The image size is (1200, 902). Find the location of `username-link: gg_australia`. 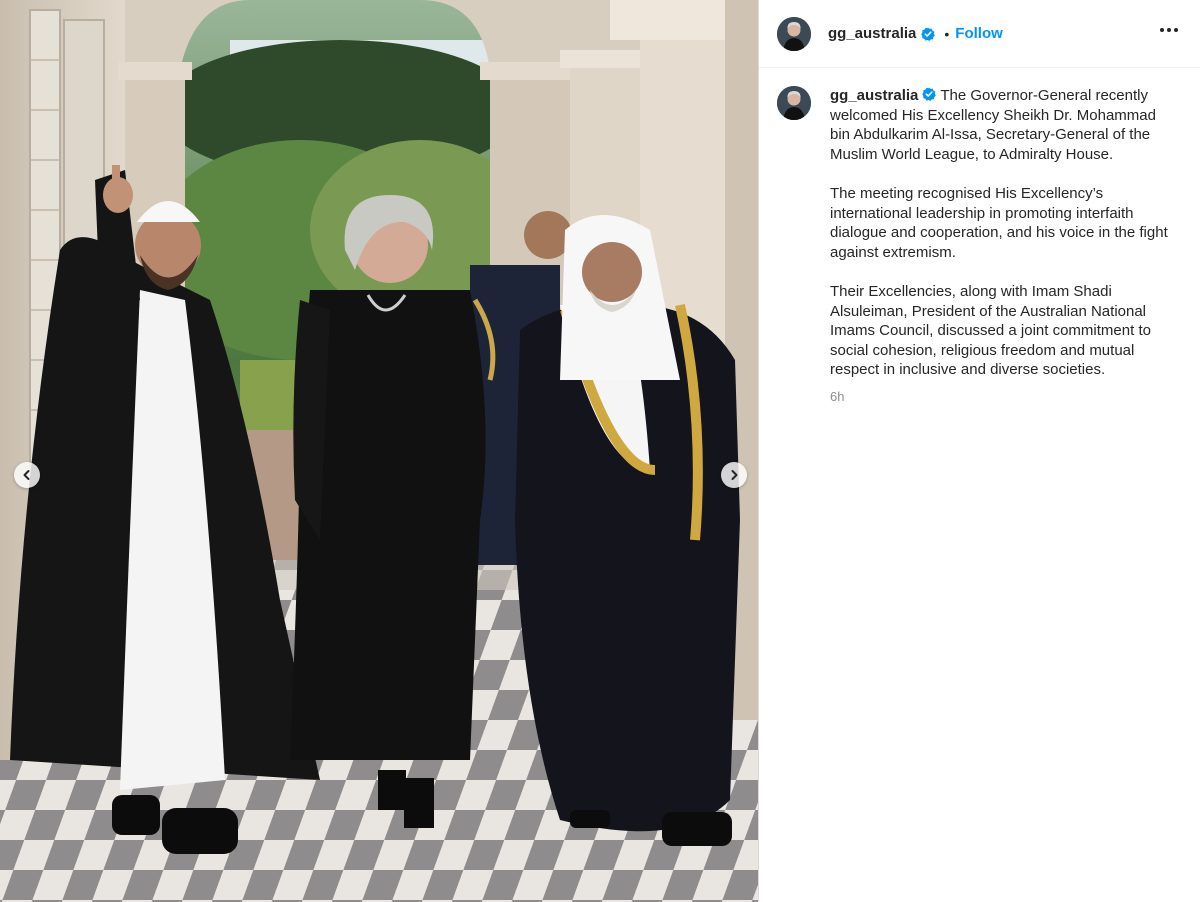

username-link: gg_australia is located at coordinates (872, 33).